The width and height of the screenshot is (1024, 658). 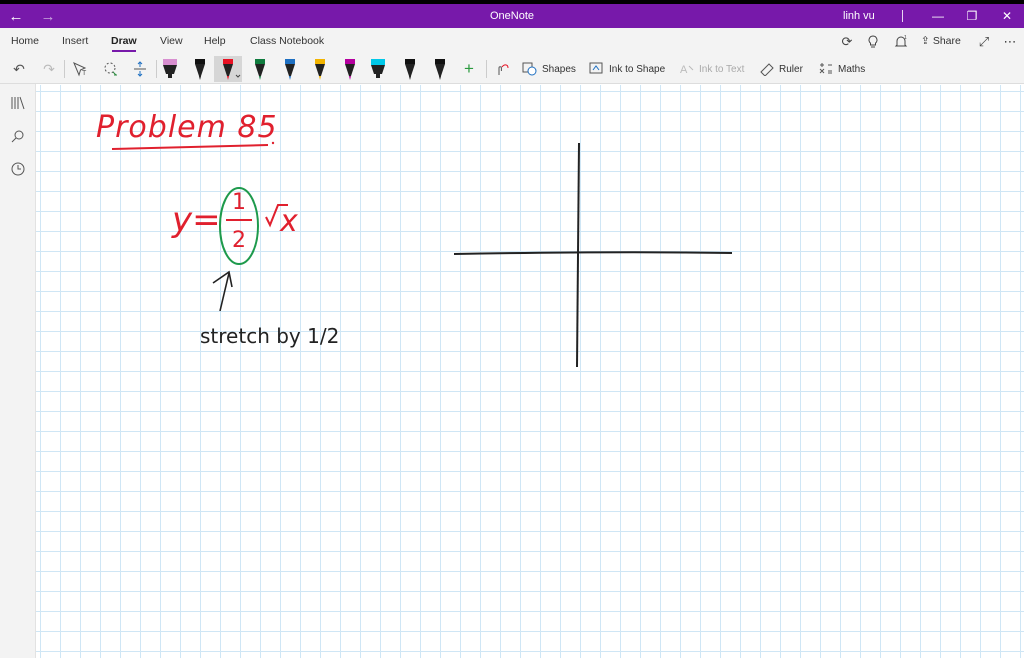 I want to click on minimize-icon: —, so click(x=938, y=16).